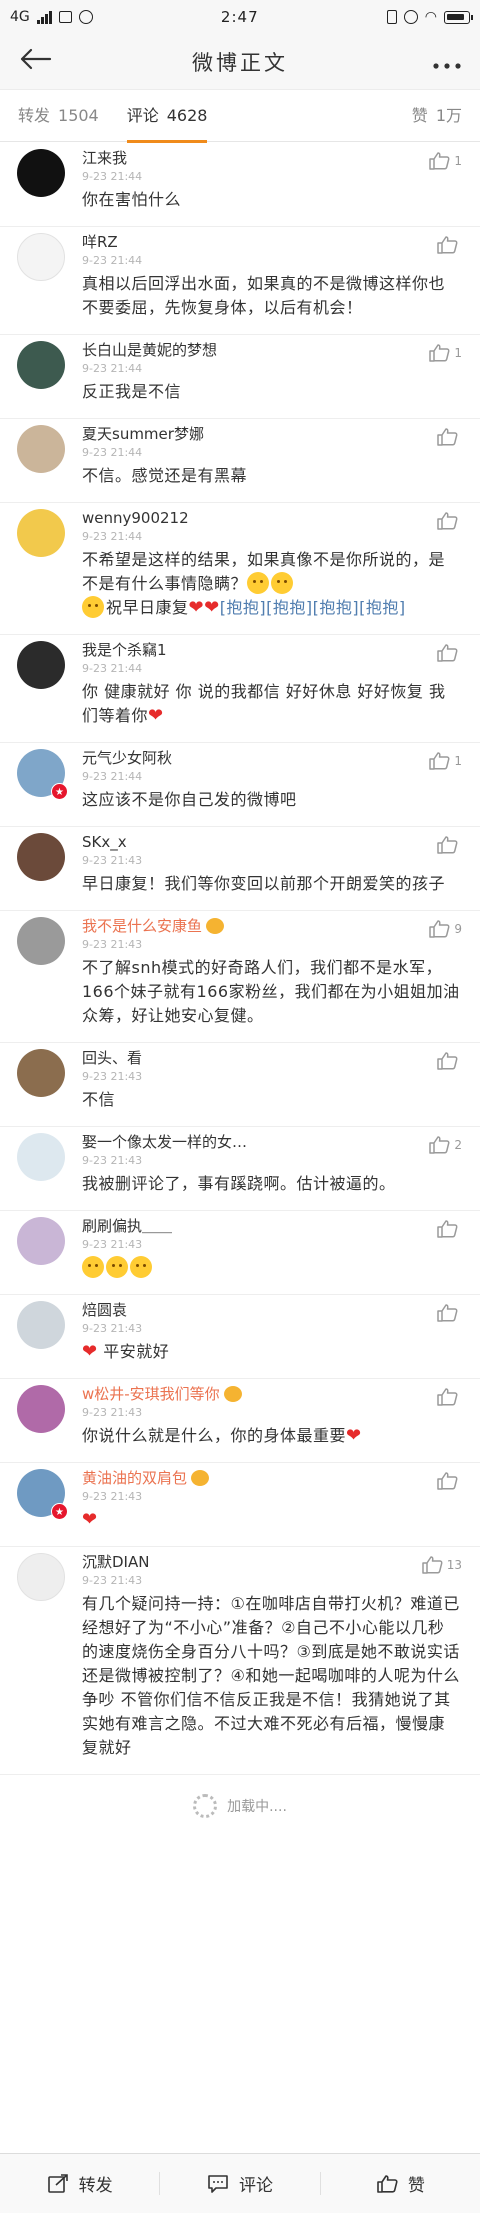 The height and width of the screenshot is (2213, 480). I want to click on comment-item: 夏天summer梦娜 9-23 21:44 不信。感觉还是有黑幕, so click(240, 461).